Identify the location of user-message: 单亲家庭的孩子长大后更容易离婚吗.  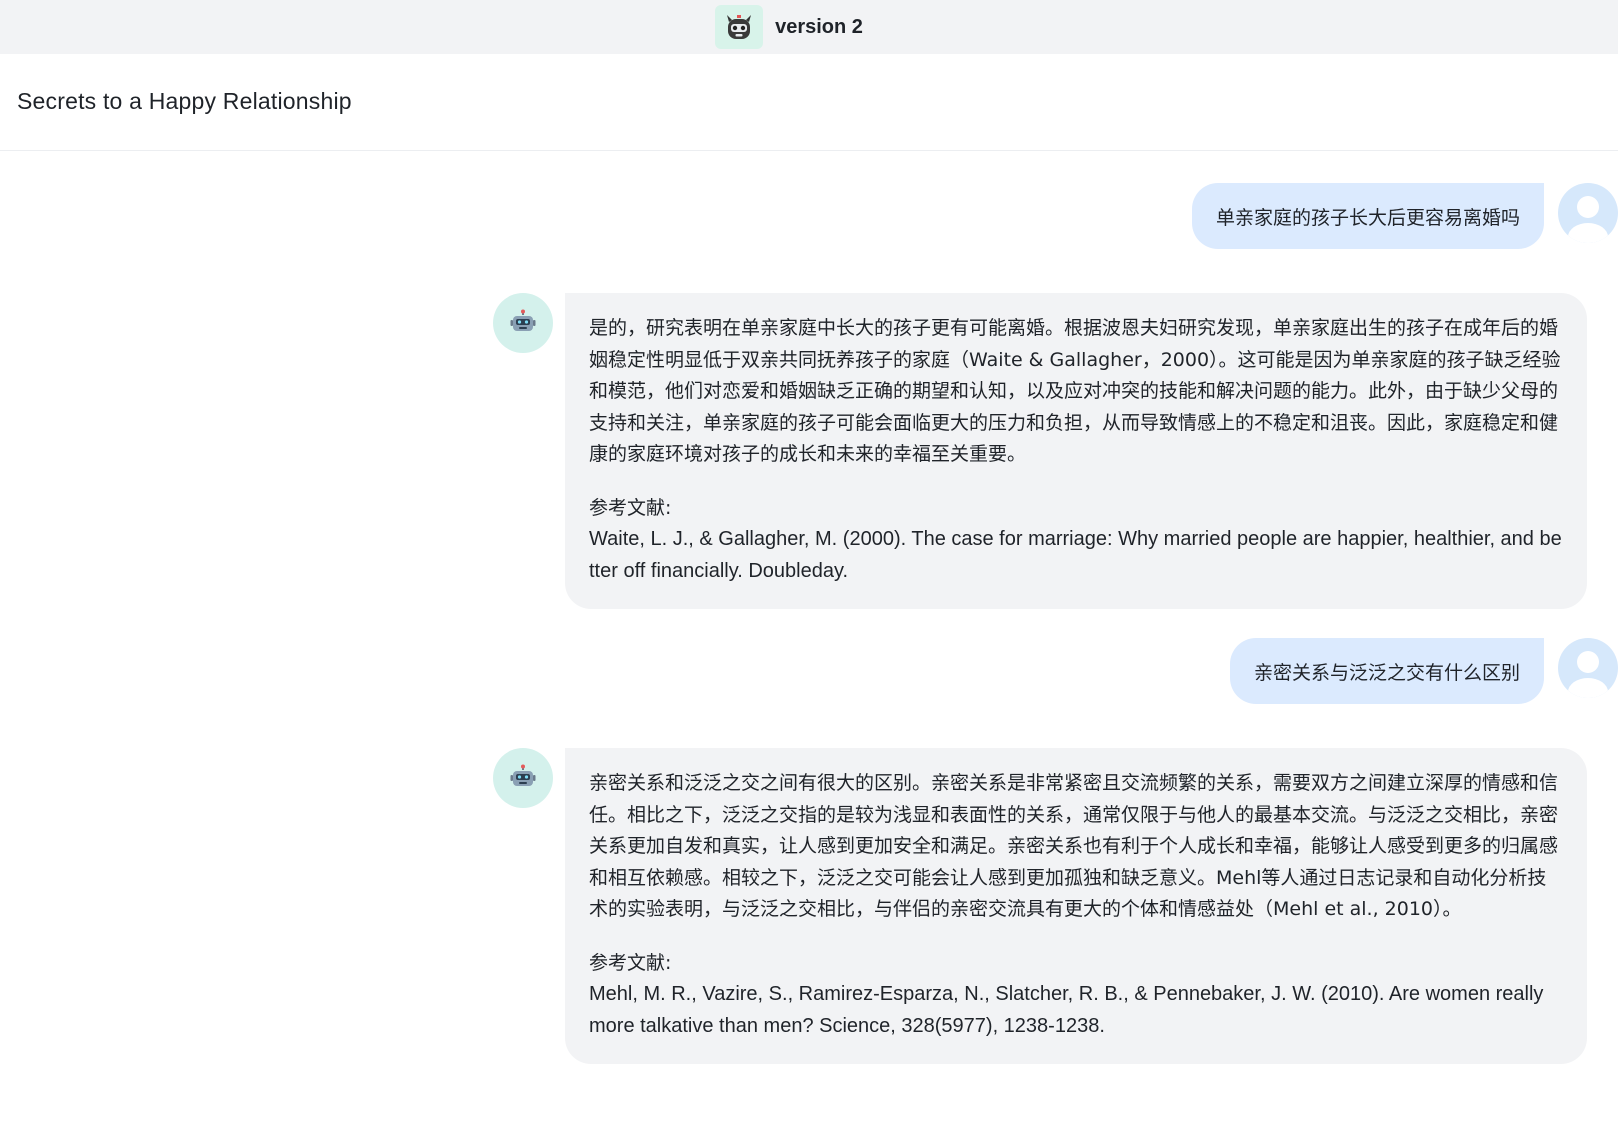
(1404, 216).